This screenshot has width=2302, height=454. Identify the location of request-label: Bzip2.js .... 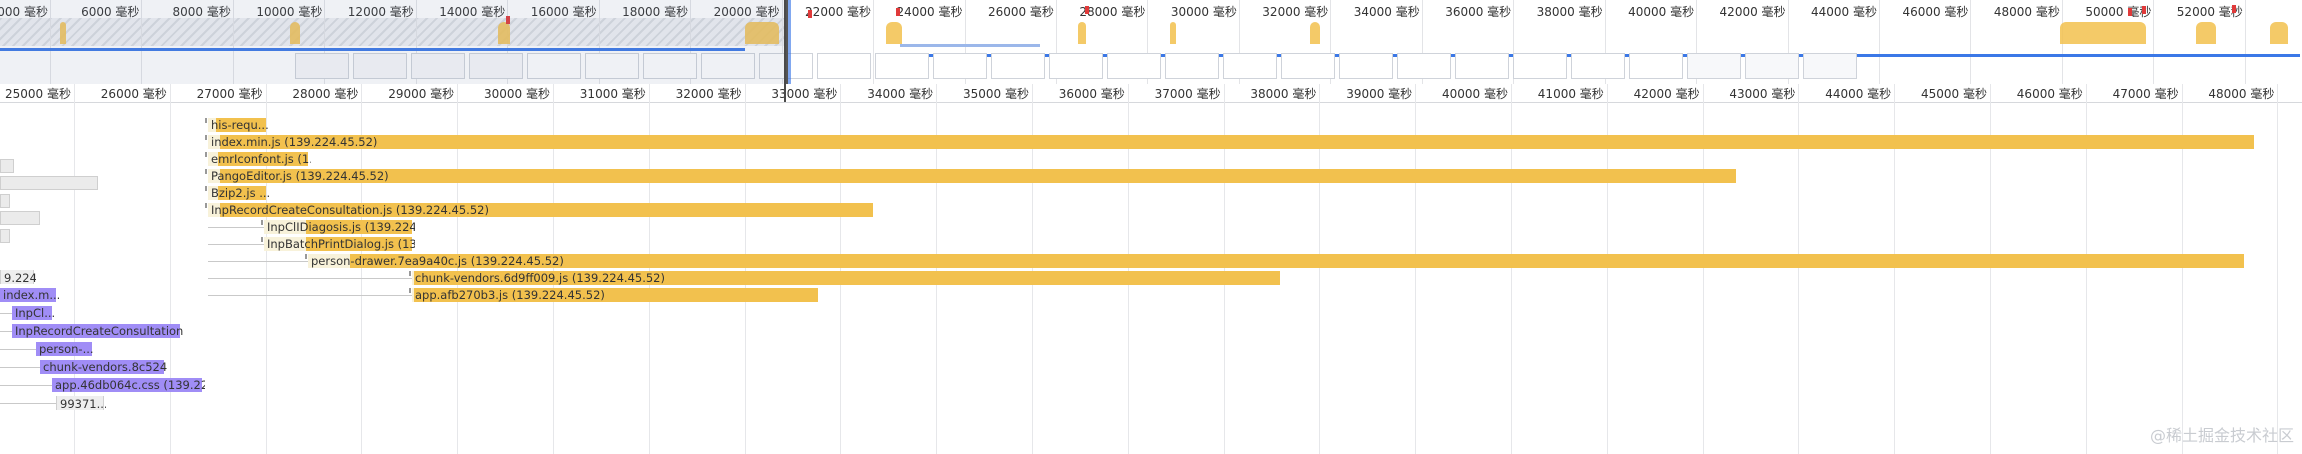
(240, 193).